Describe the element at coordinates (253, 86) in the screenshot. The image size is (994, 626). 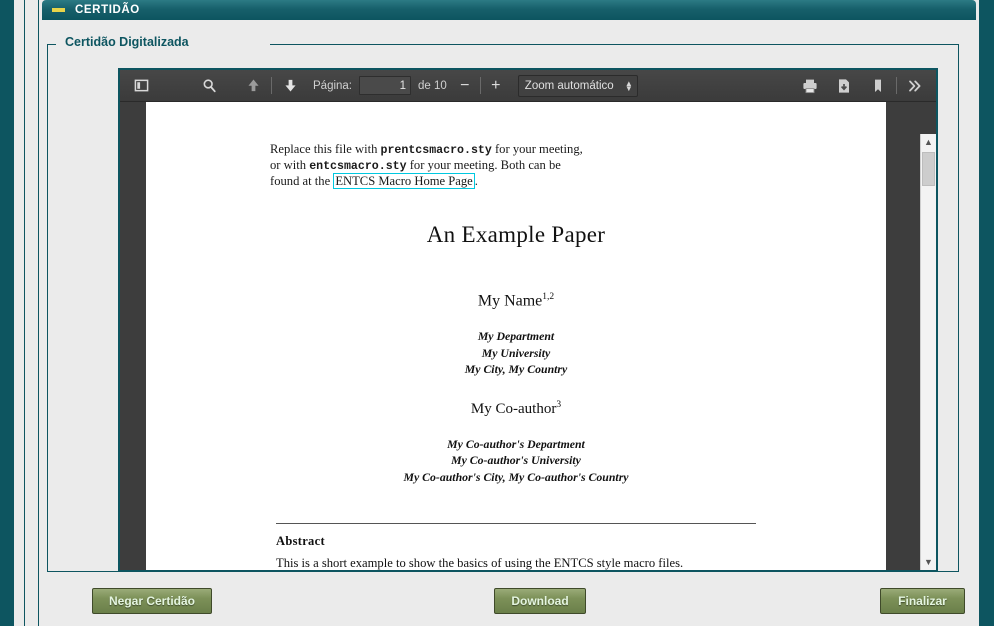
I see `arrow-up-icon` at that location.